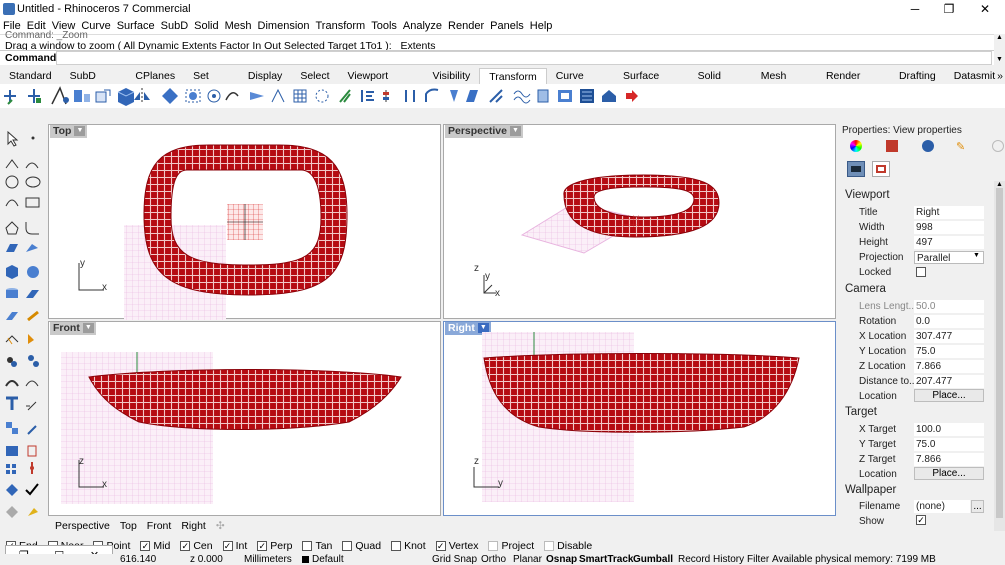 The image size is (1005, 565). Describe the element at coordinates (193, 526) in the screenshot. I see `viewport-tab-right: Right` at that location.